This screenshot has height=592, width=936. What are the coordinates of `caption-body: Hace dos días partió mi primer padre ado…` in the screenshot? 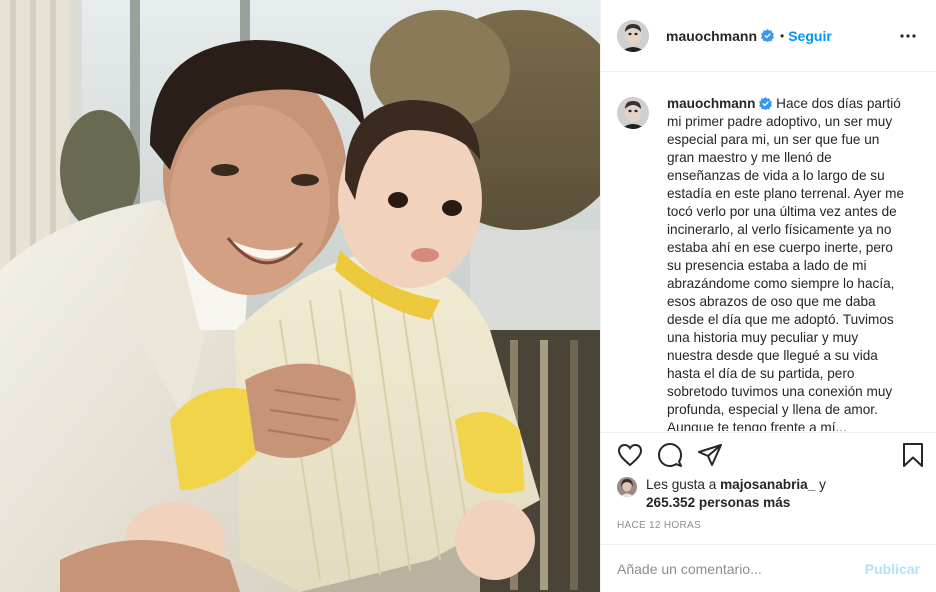 It's located at (786, 263).